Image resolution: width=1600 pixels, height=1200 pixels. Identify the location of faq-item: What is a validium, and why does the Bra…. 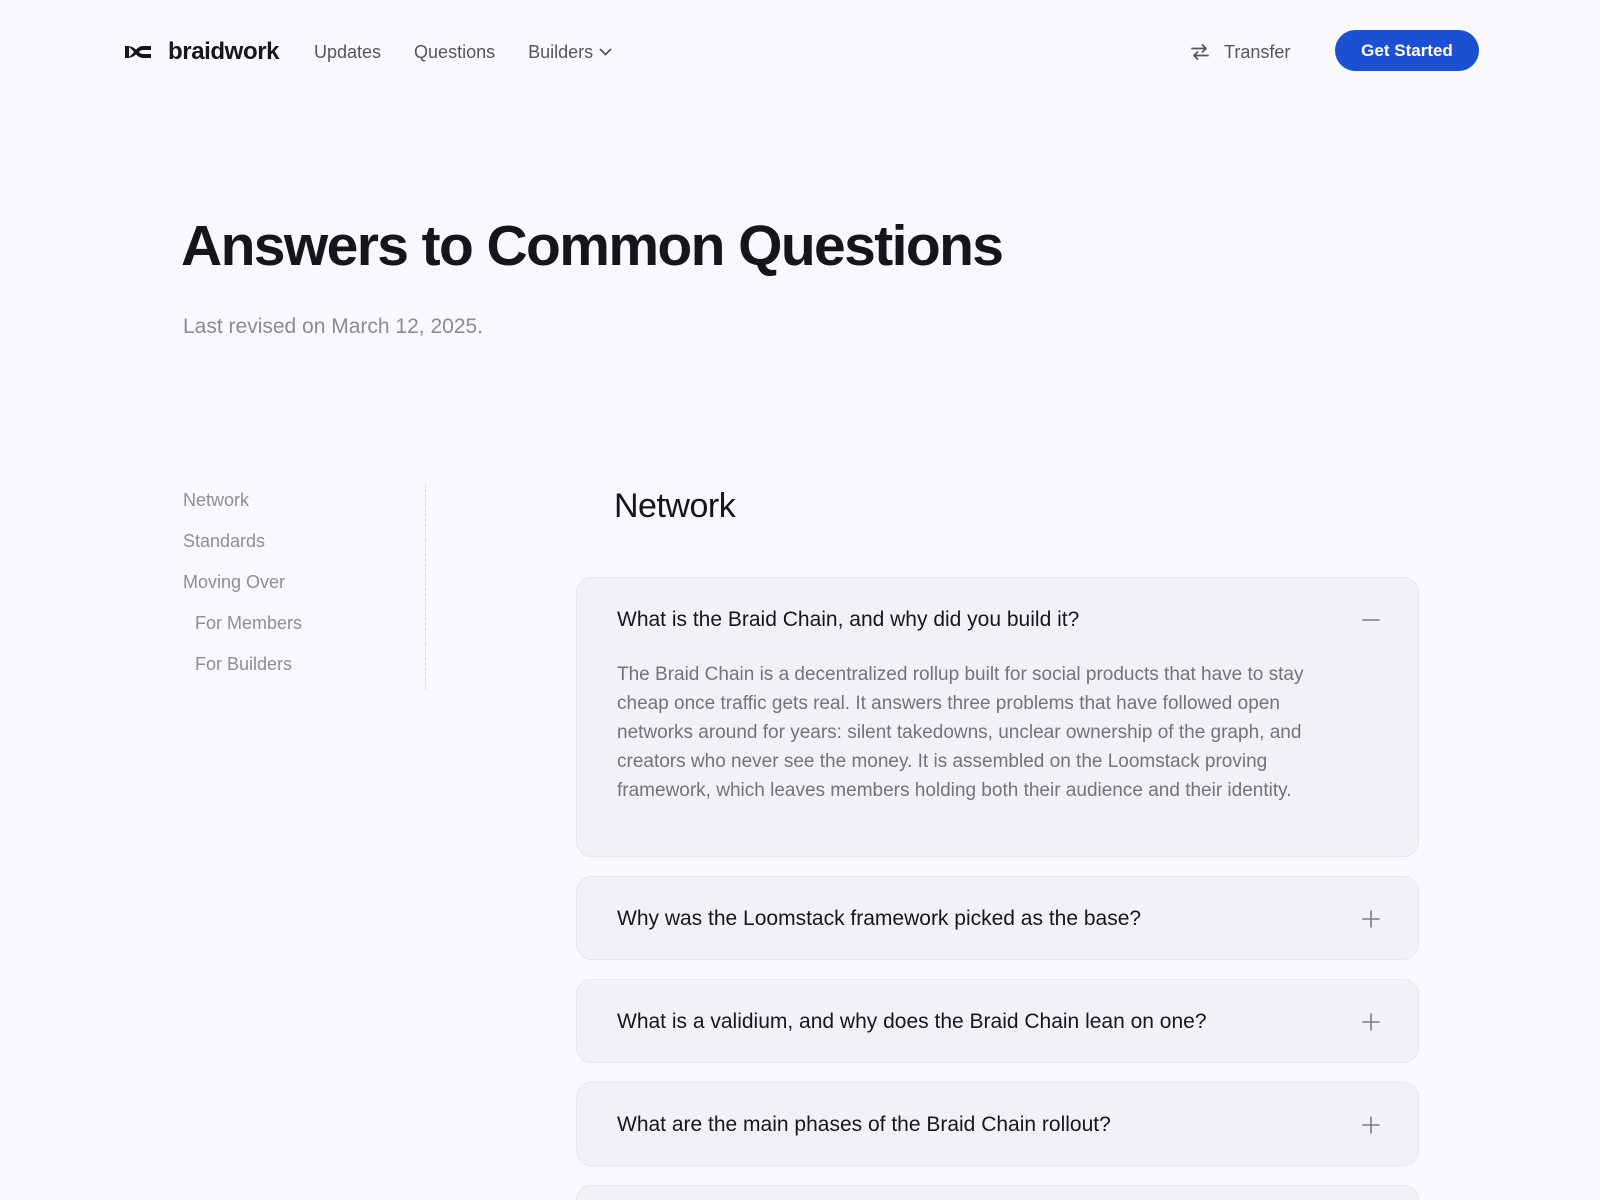
(997, 1021).